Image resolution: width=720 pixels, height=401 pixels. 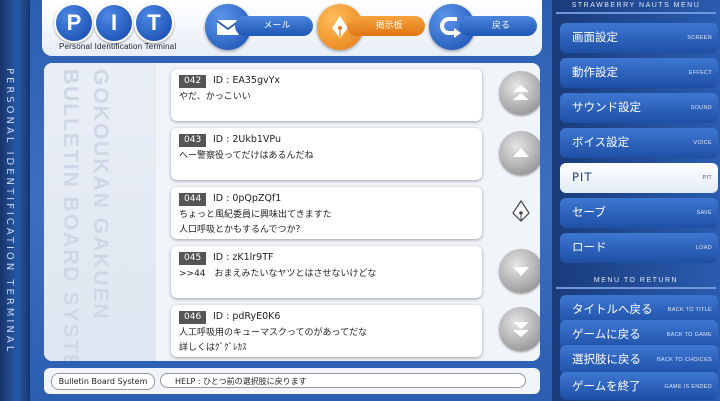 What do you see at coordinates (100, 195) in the screenshot?
I see `side-title-line-1: GOKOUKAN GAKUEN` at bounding box center [100, 195].